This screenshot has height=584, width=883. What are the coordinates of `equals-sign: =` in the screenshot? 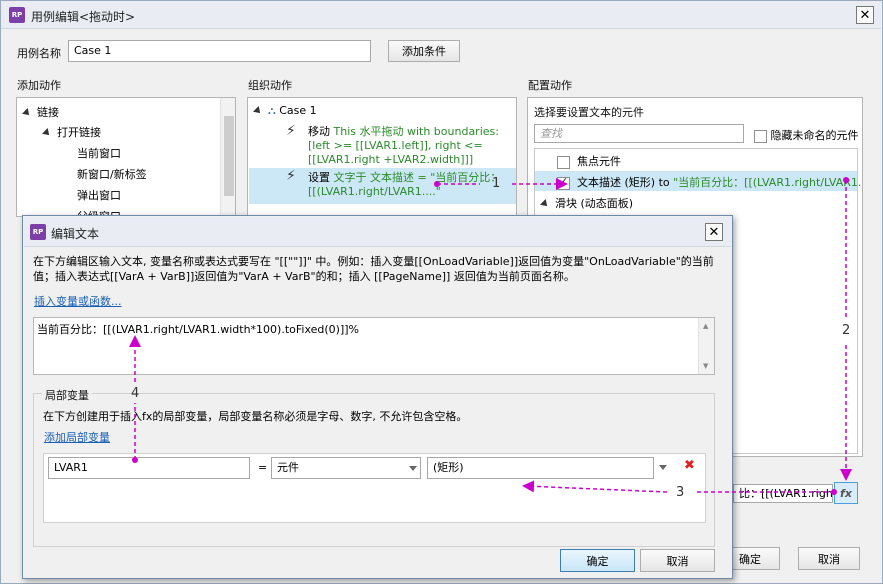 It's located at (263, 467).